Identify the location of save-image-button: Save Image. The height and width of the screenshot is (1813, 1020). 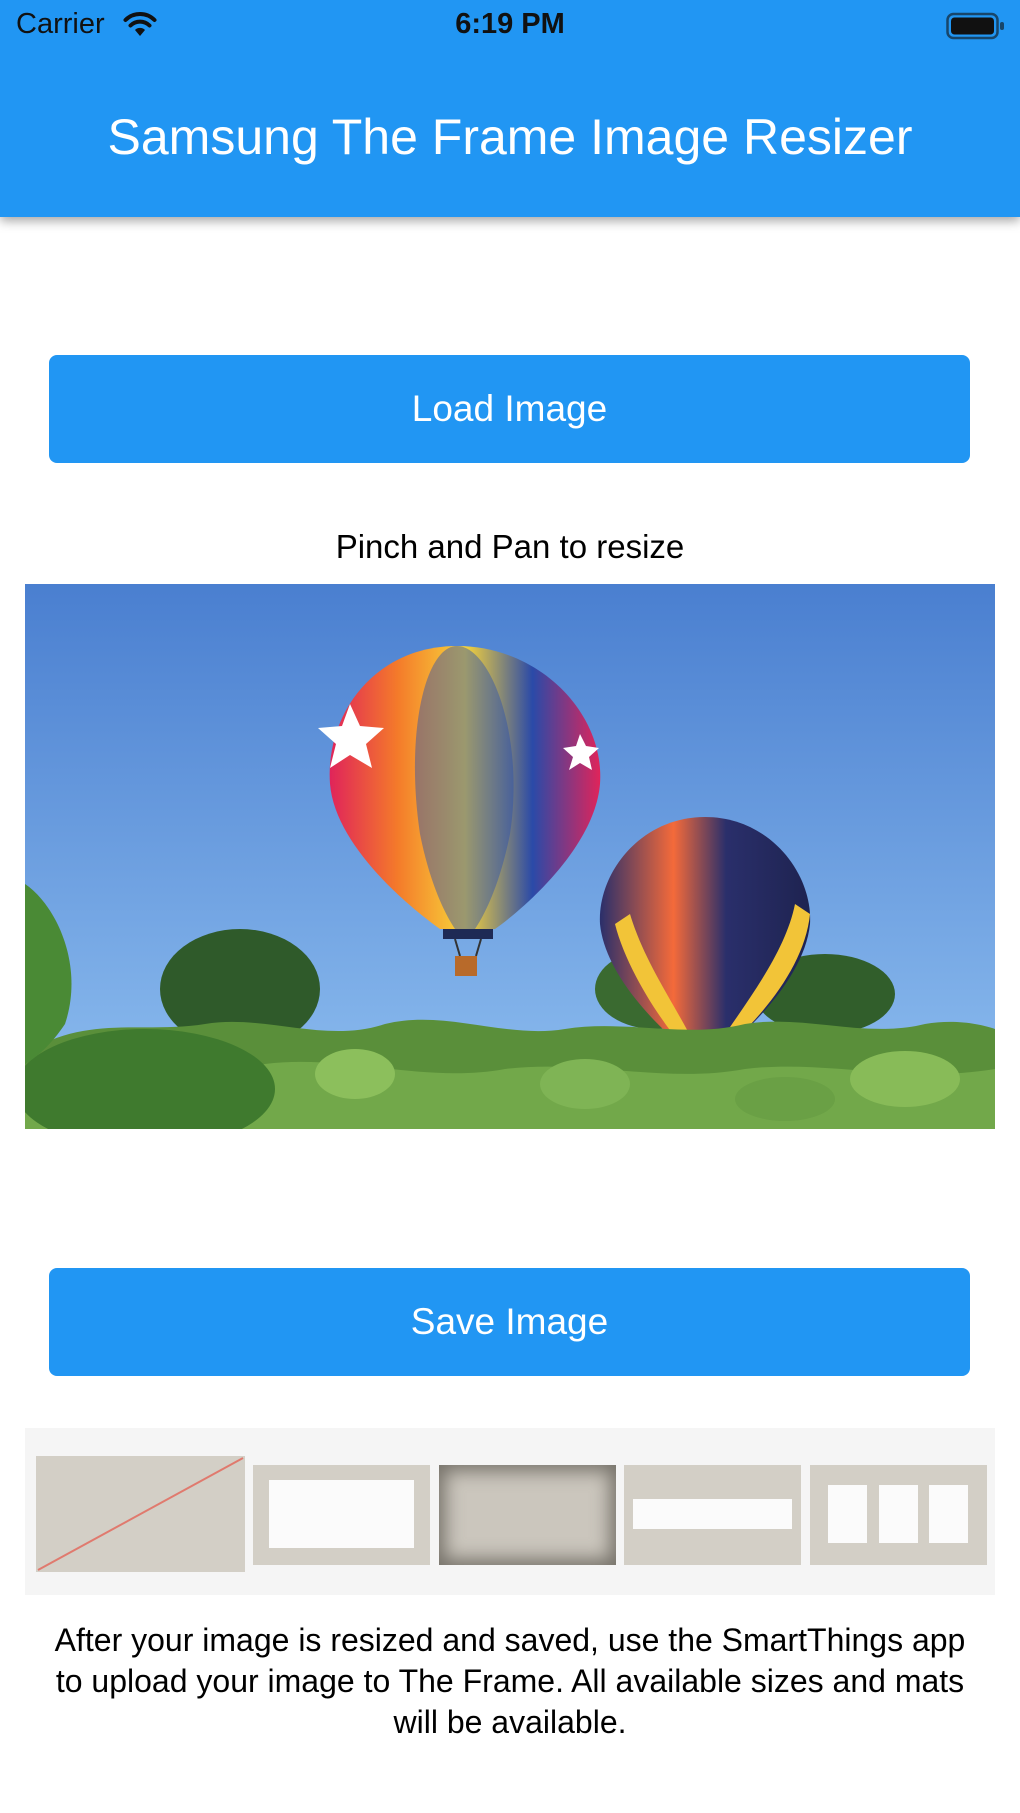
(509, 1322).